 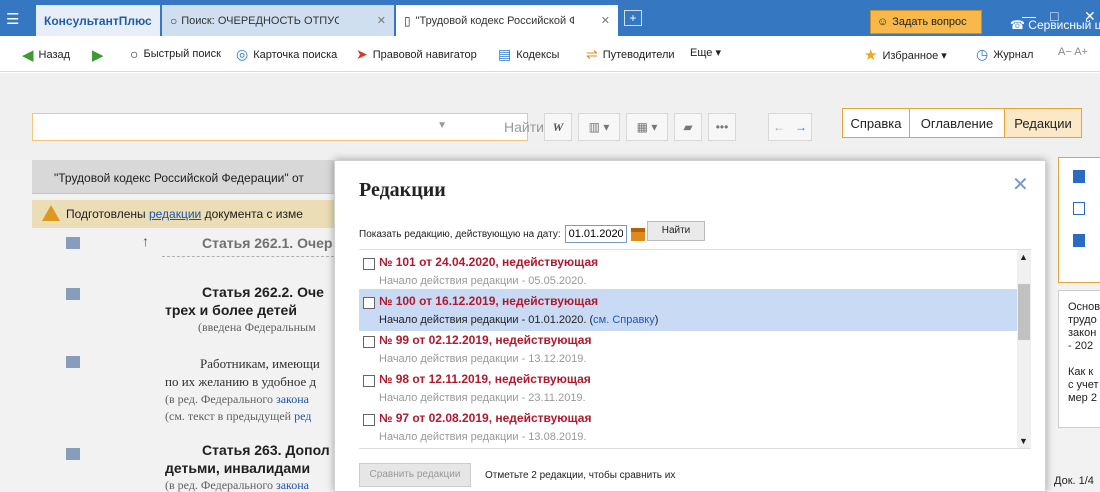 I want to click on comment-button: ▰, so click(x=688, y=127).